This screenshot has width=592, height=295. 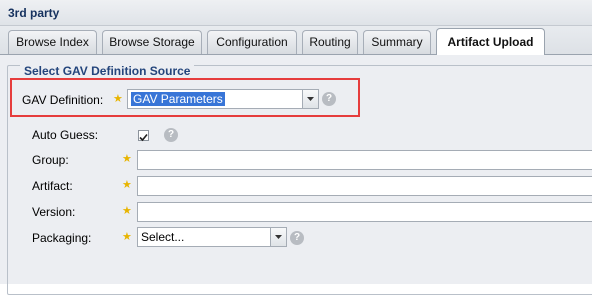 I want to click on version-input, so click(x=364, y=212).